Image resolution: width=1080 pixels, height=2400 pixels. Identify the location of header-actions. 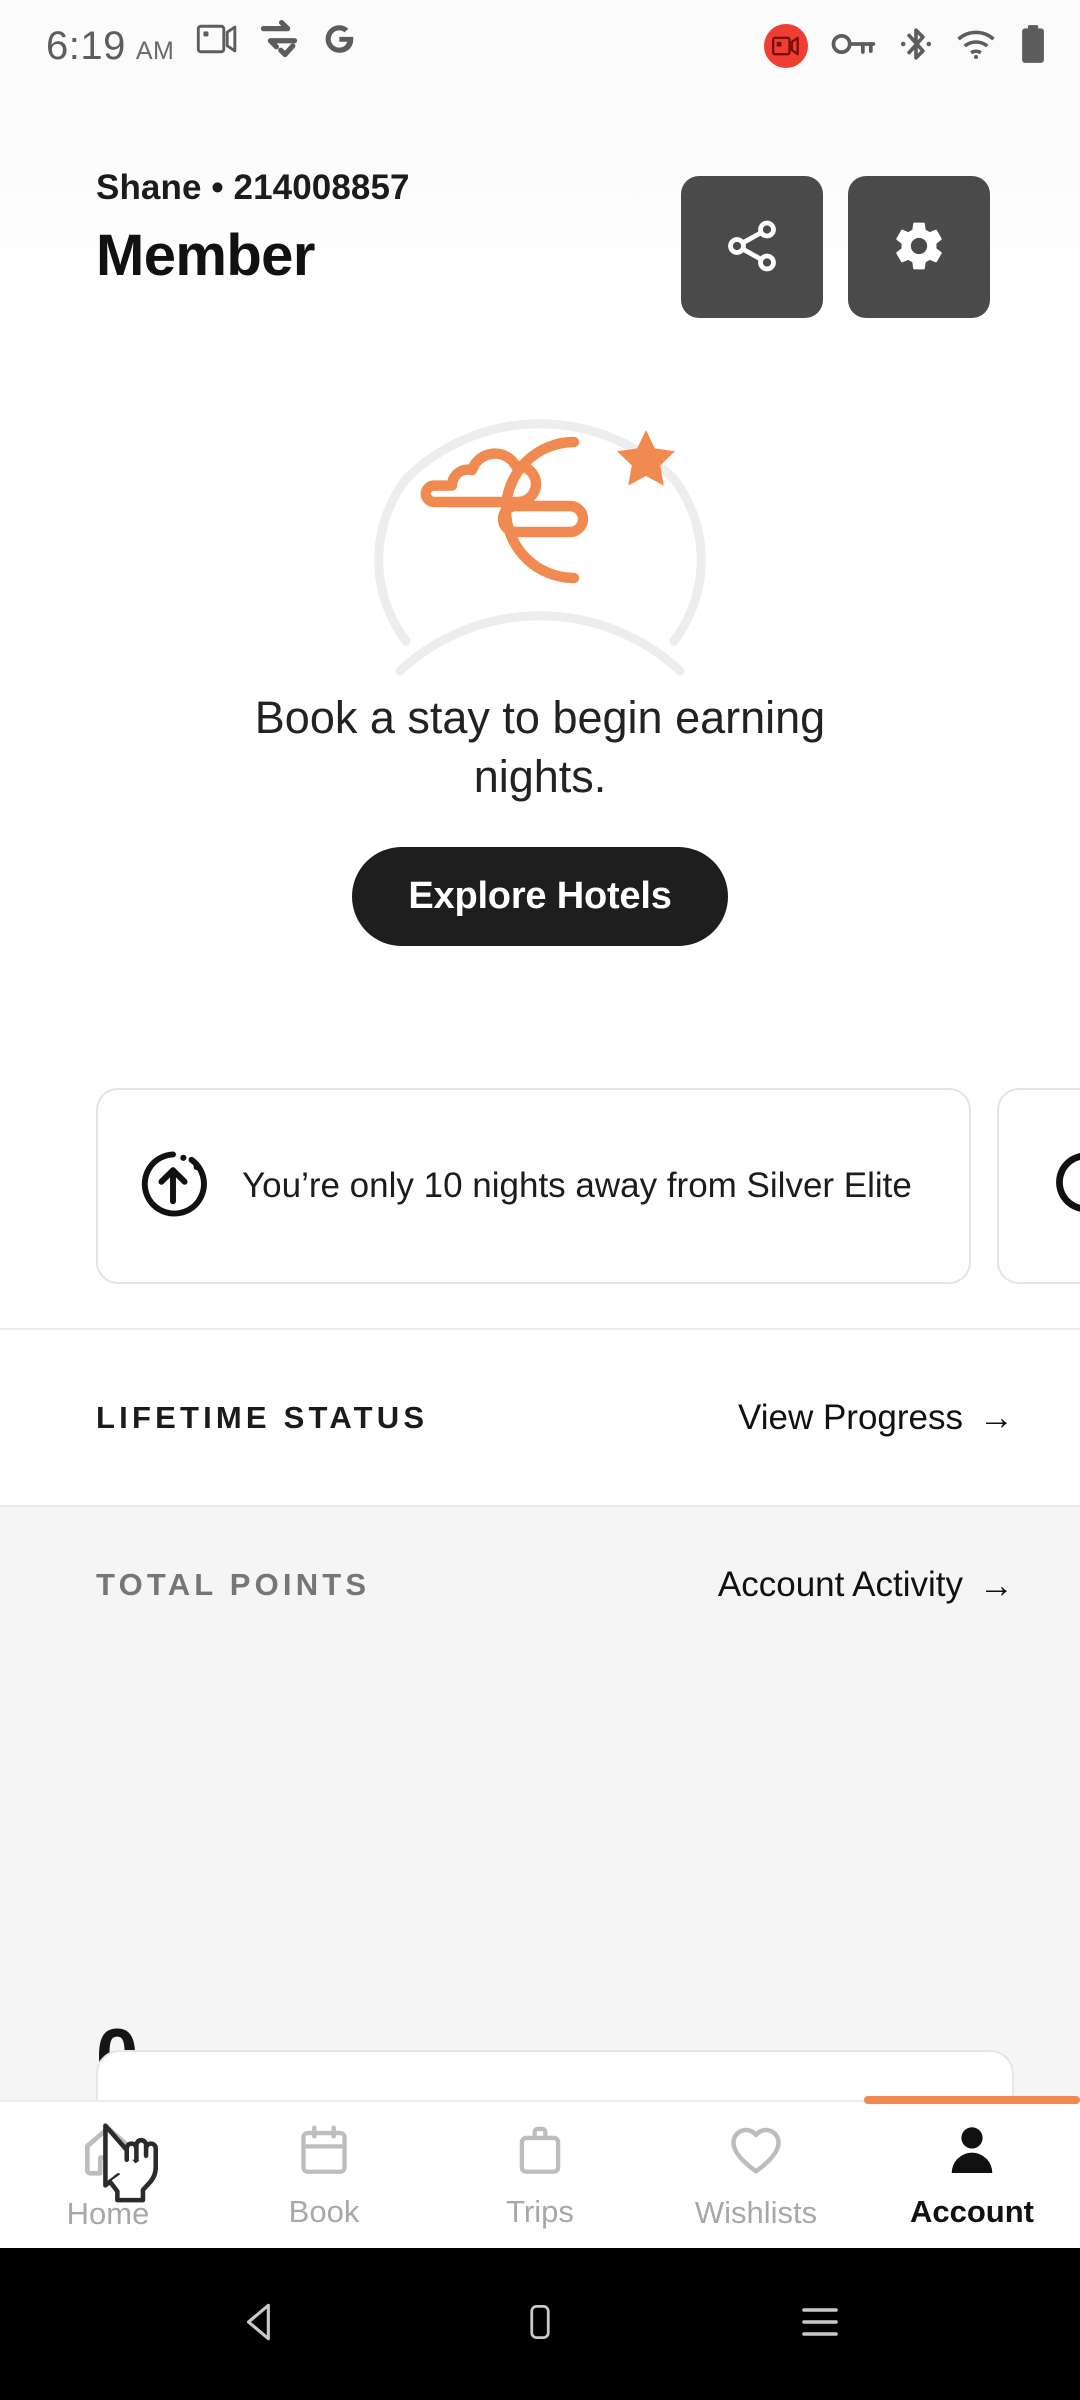
(857, 222).